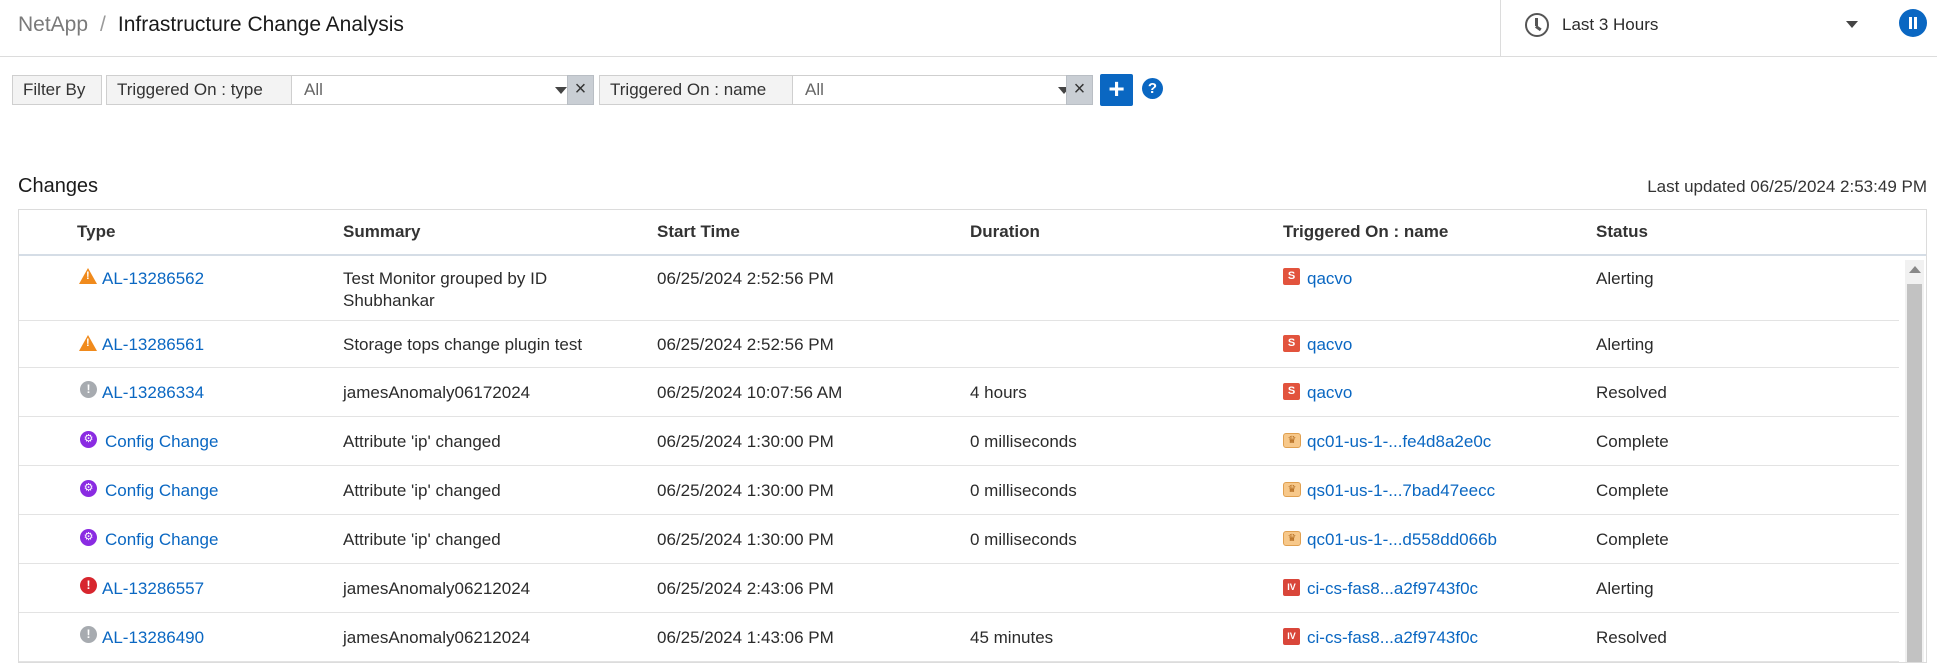 The width and height of the screenshot is (1937, 663). I want to click on page-title: Infrastructure Change Analysis, so click(260, 24).